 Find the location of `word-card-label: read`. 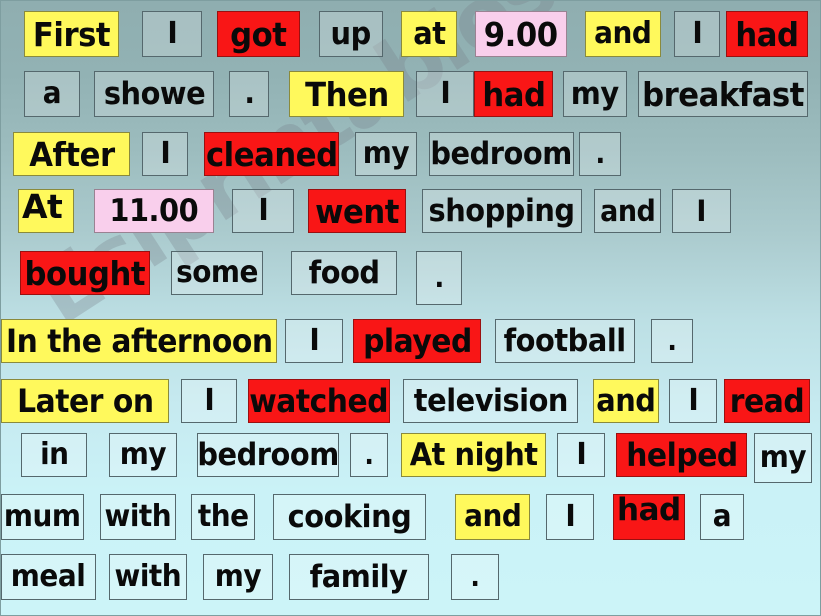

word-card-label: read is located at coordinates (767, 401).